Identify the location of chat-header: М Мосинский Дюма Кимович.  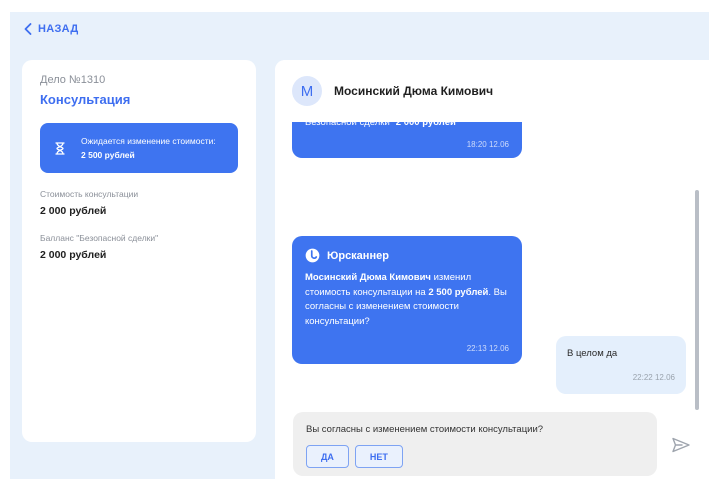
(492, 91).